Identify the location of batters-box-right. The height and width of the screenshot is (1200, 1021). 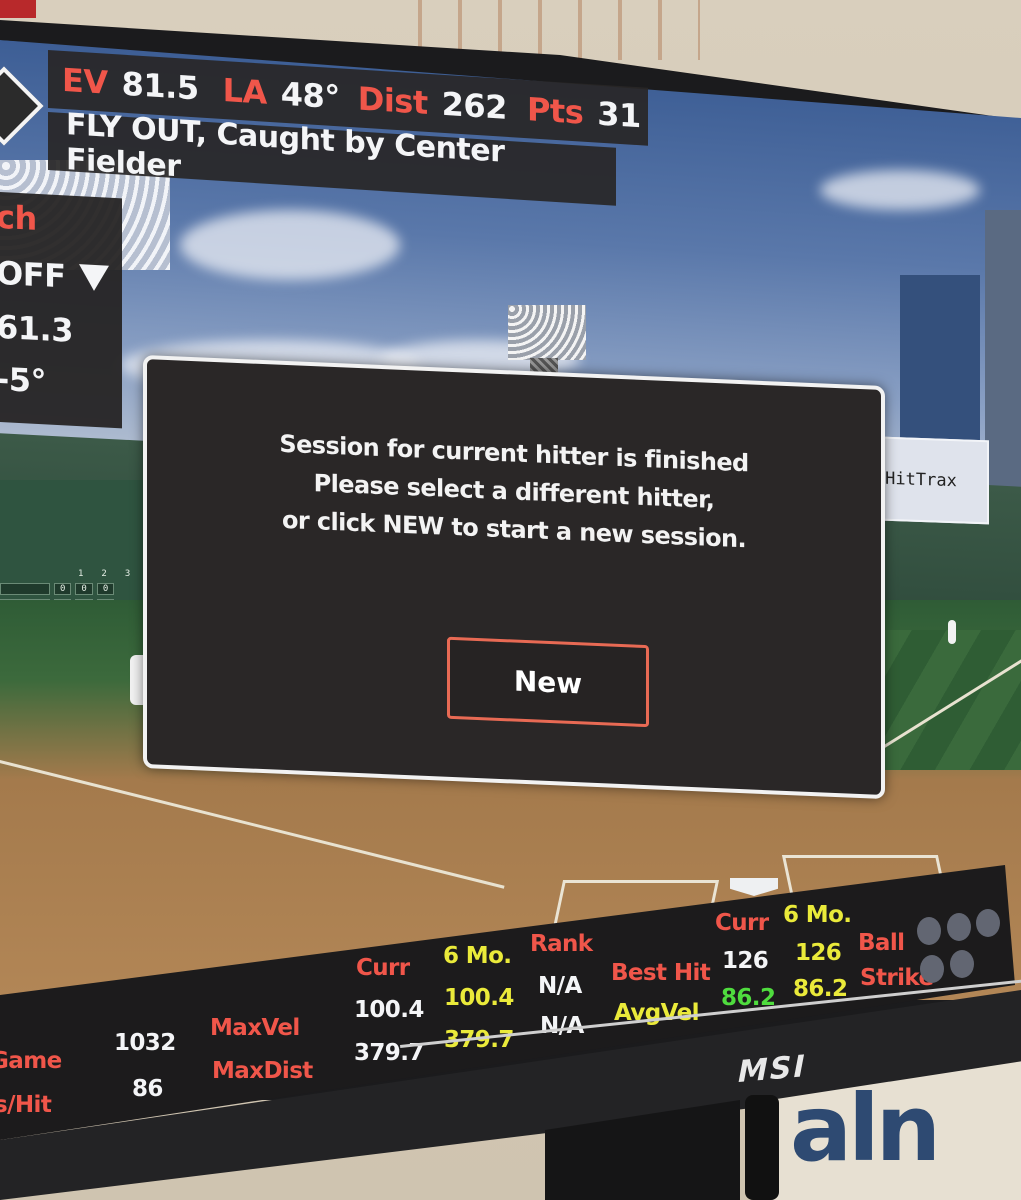
(868, 893).